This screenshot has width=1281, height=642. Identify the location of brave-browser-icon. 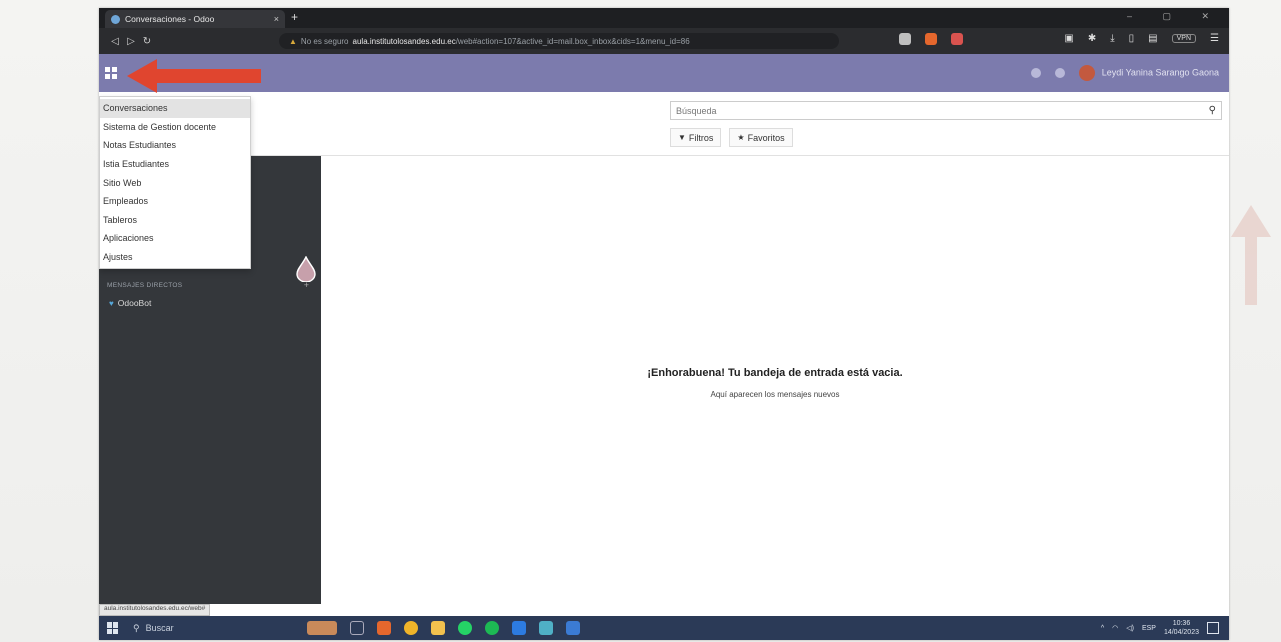
(384, 628).